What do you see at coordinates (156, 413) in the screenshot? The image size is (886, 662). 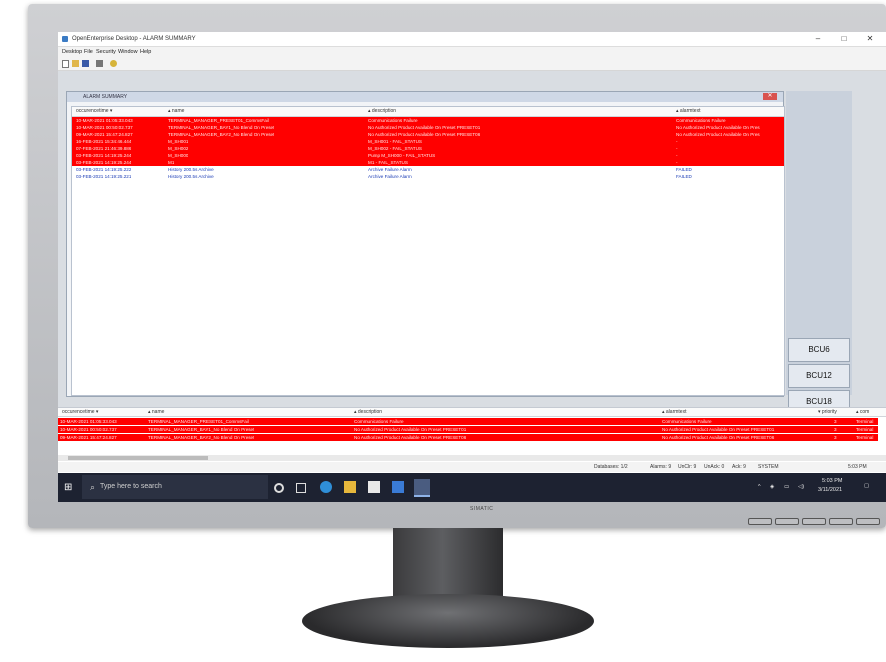 I see `lower-header-name: ▴ name` at bounding box center [156, 413].